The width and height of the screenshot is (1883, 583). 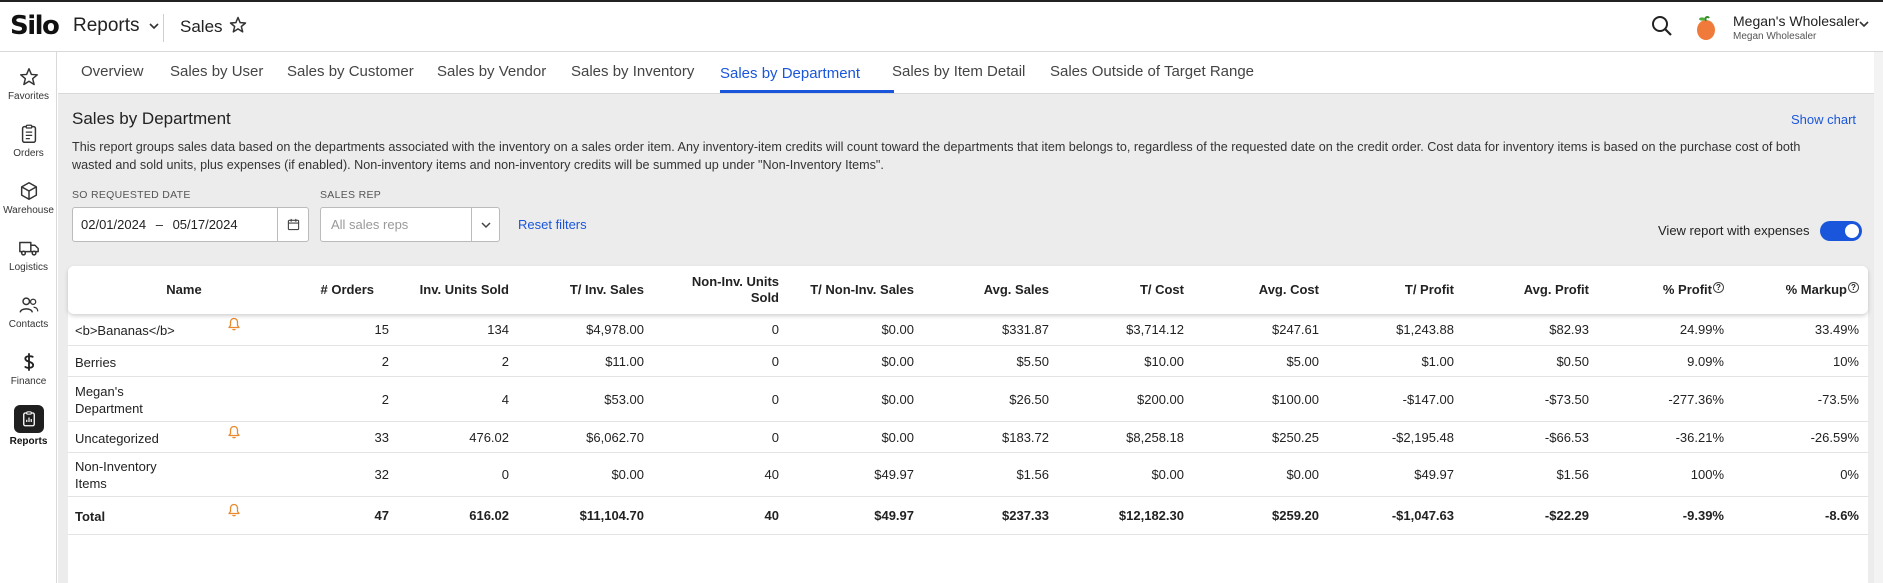 I want to click on reports-menu: Reports, so click(x=116, y=26).